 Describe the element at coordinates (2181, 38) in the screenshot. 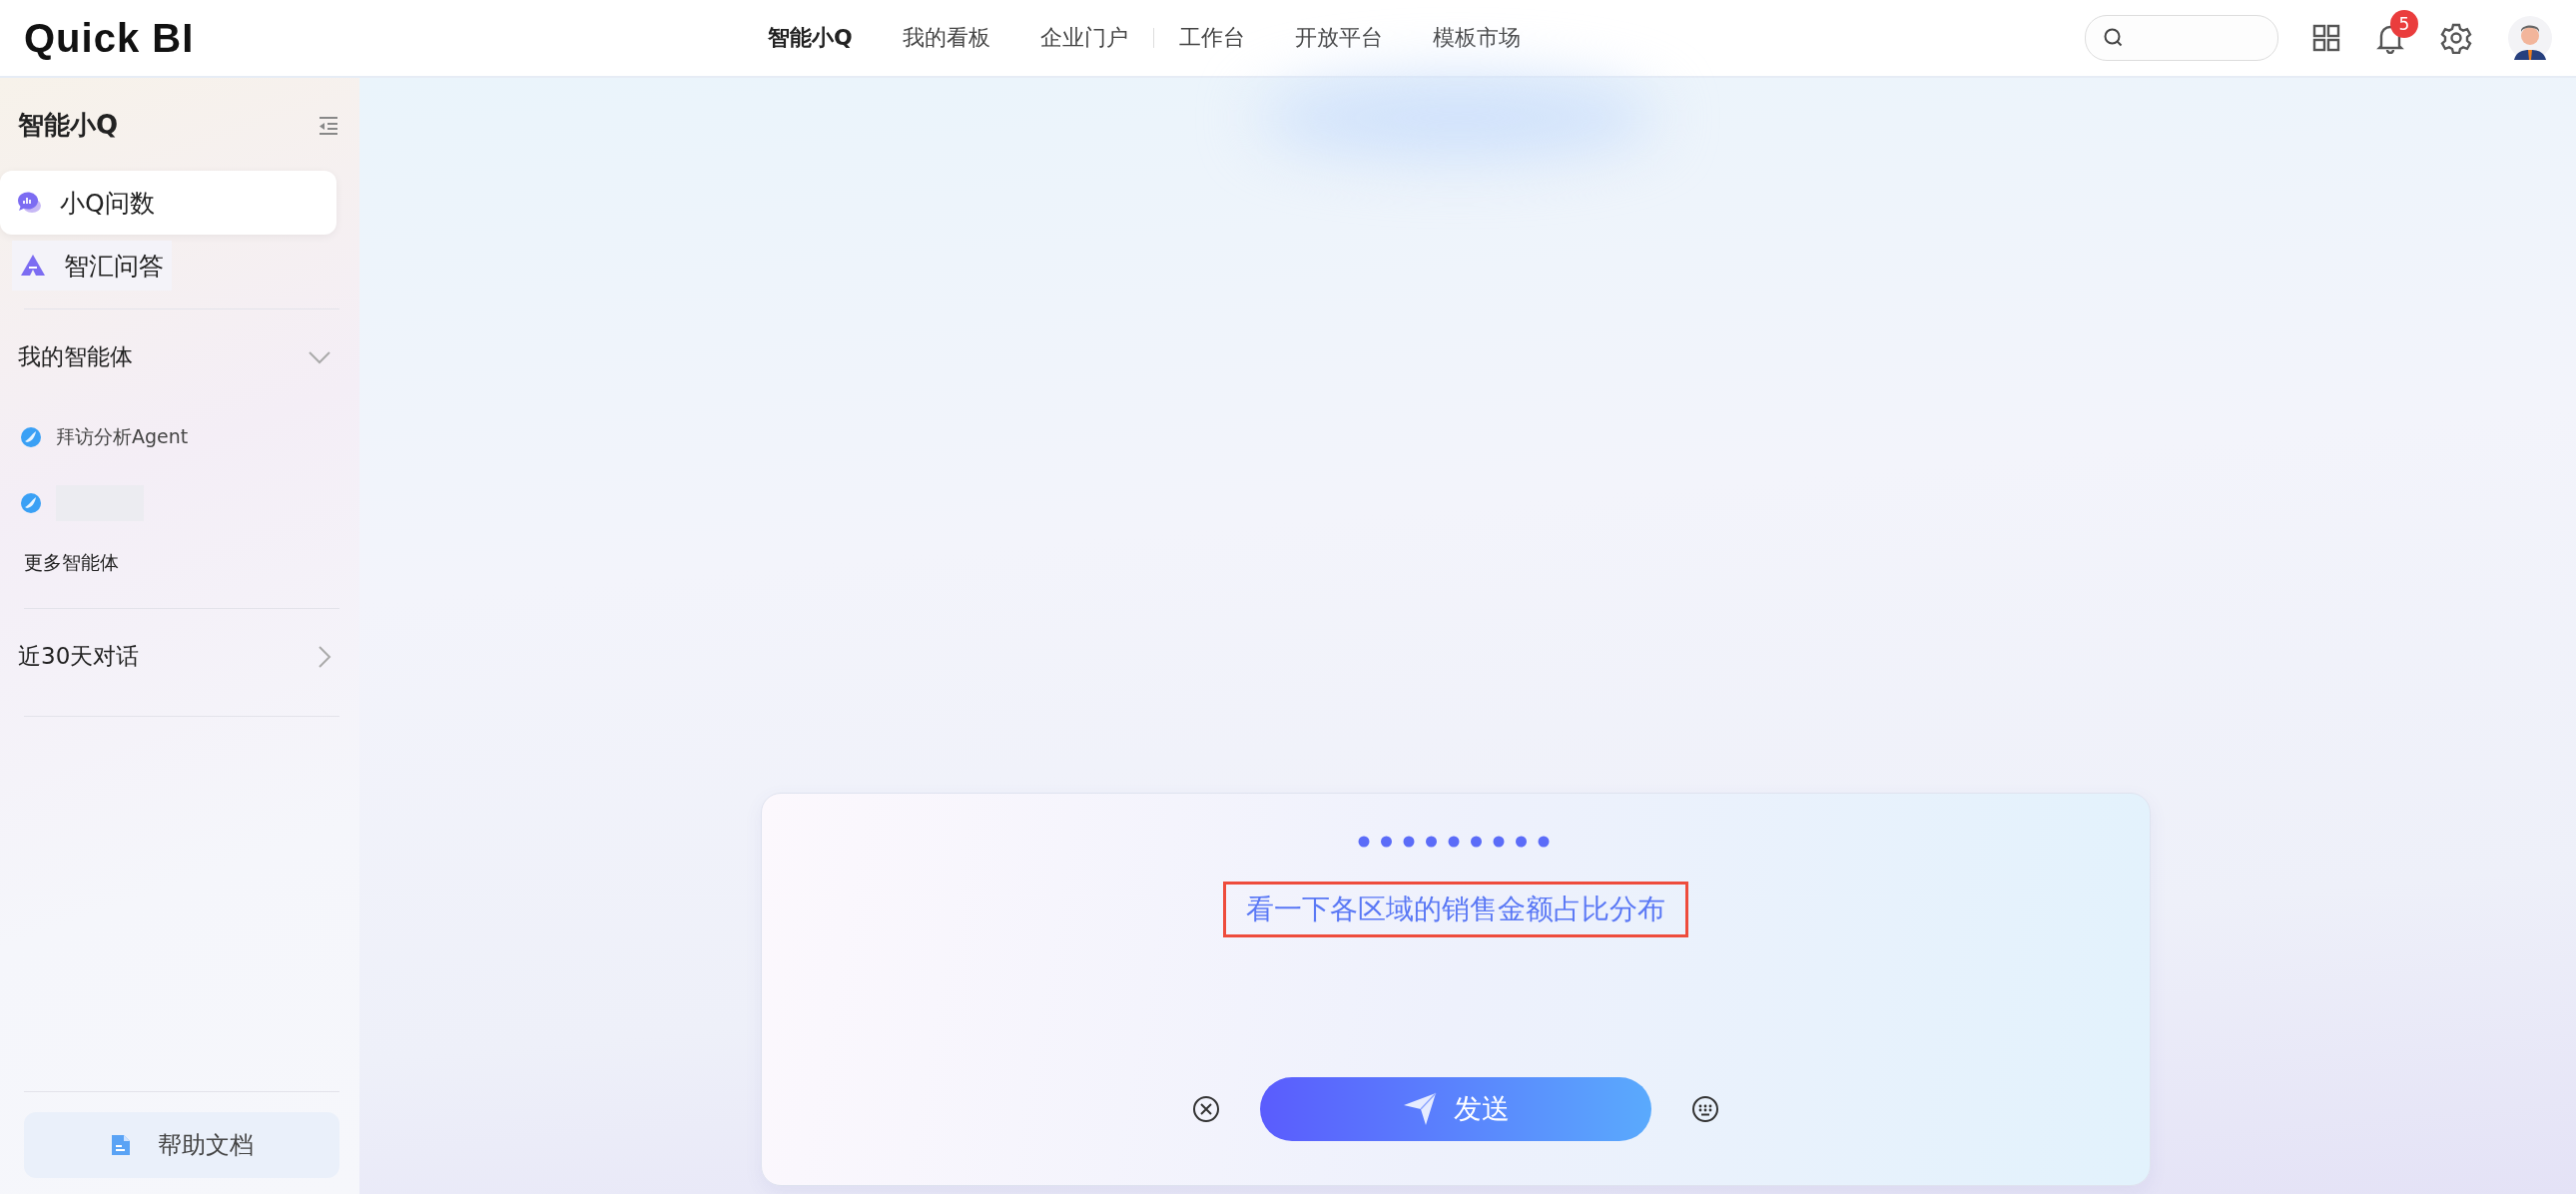

I see `search-field` at that location.